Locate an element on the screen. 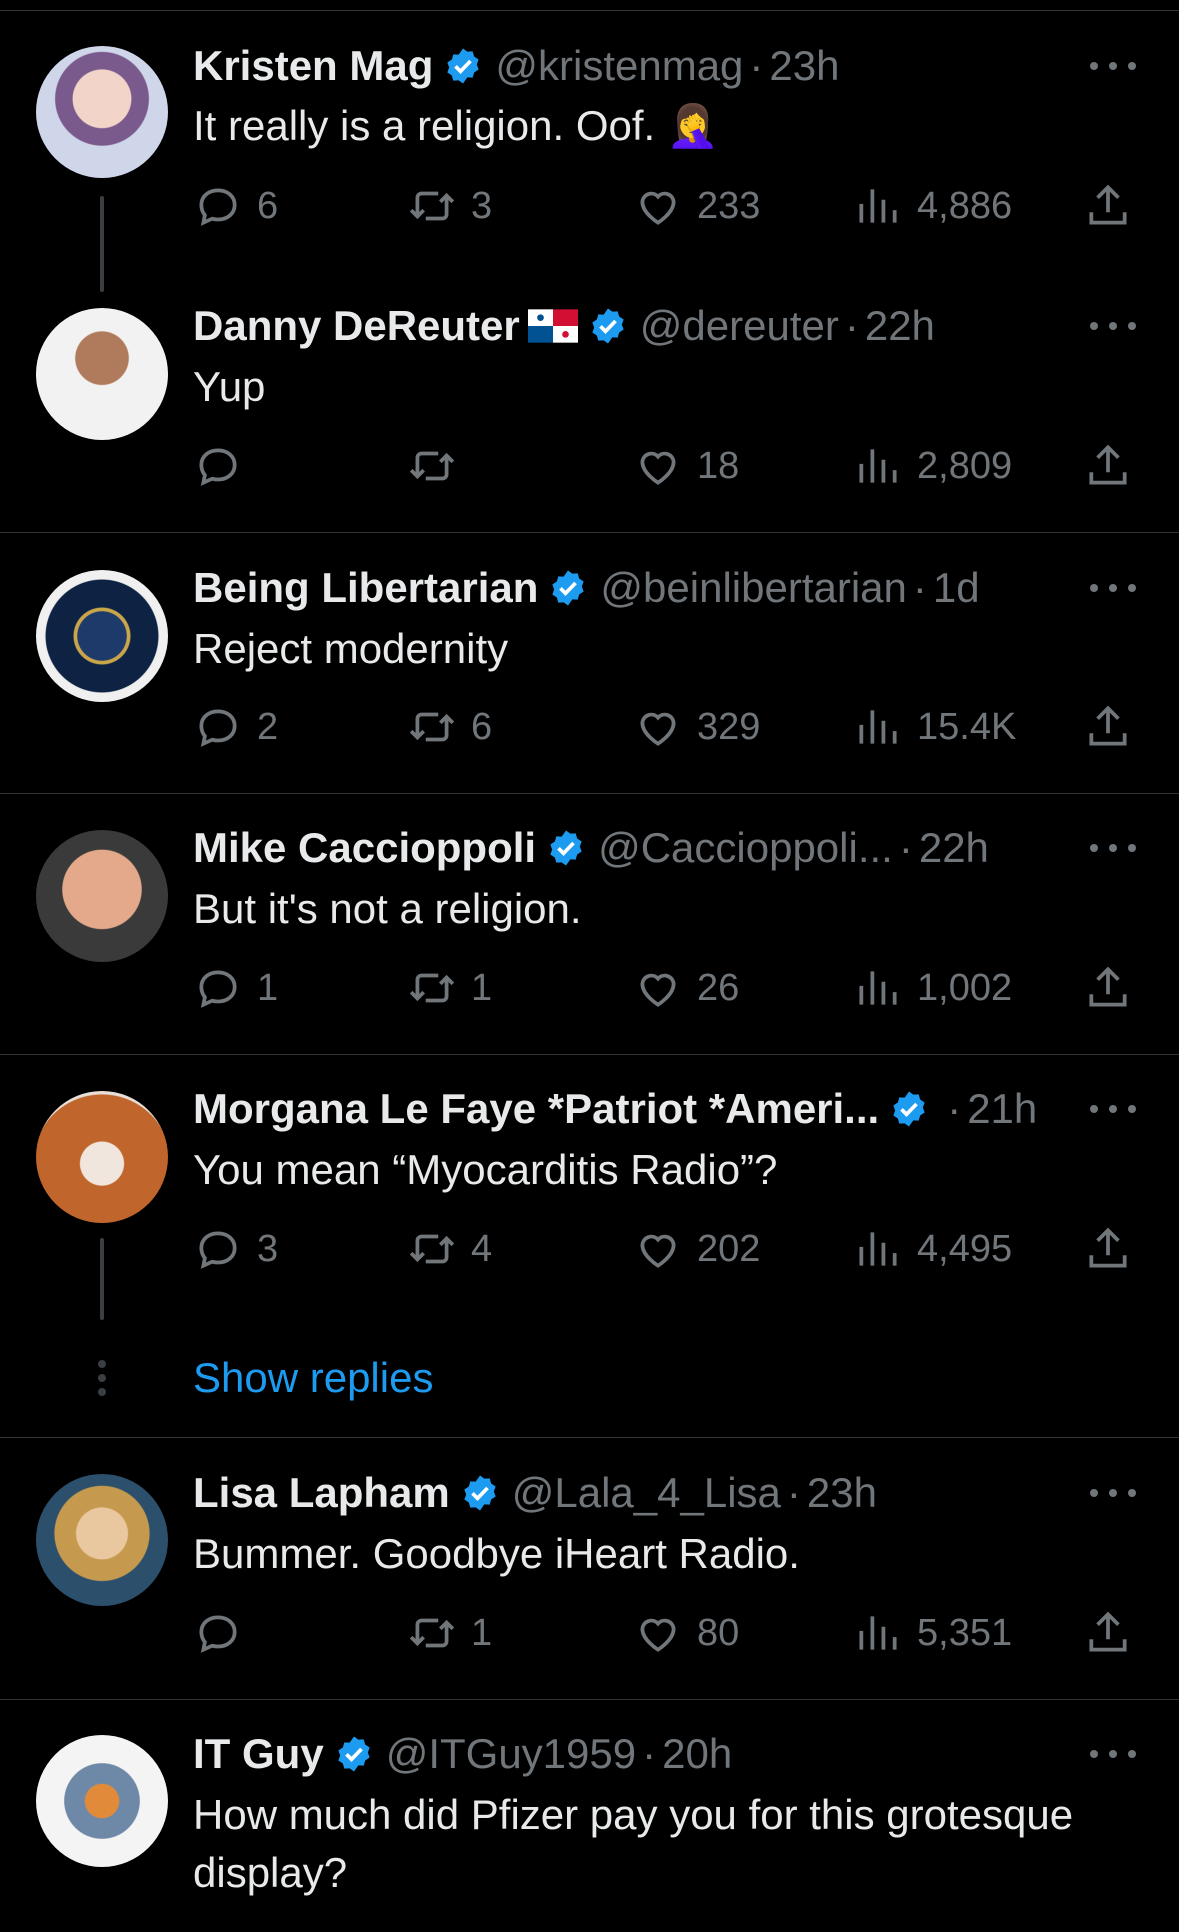 The image size is (1179, 1932). views-button: 4,495 is located at coordinates (932, 1249).